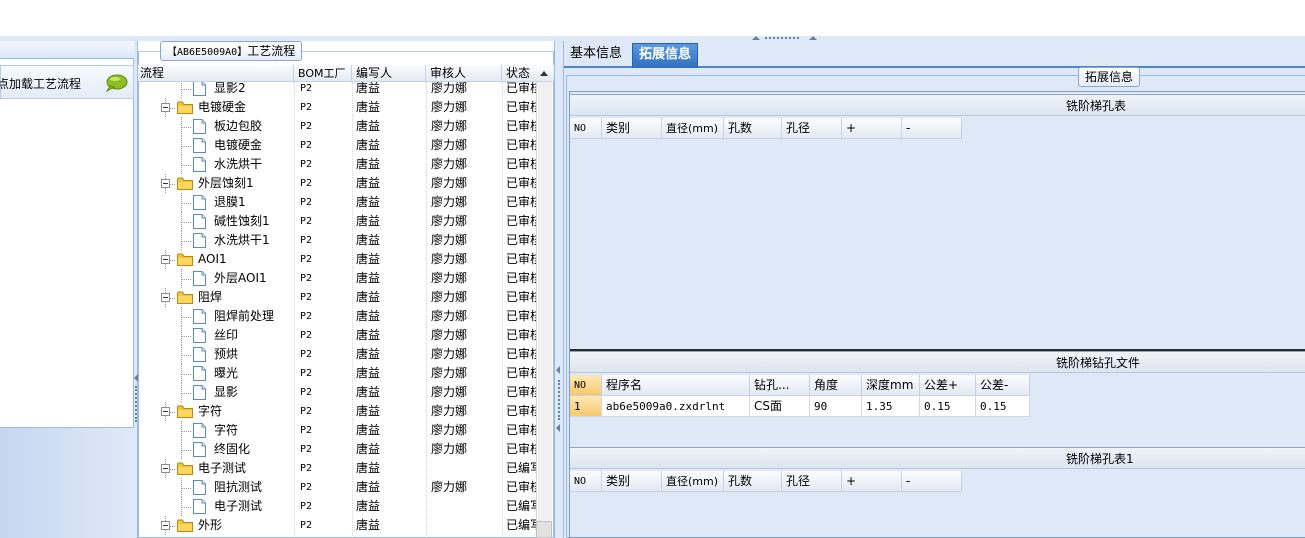 Image resolution: width=1305 pixels, height=538 pixels. What do you see at coordinates (222, 468) in the screenshot?
I see `process-name: 电子测试` at bounding box center [222, 468].